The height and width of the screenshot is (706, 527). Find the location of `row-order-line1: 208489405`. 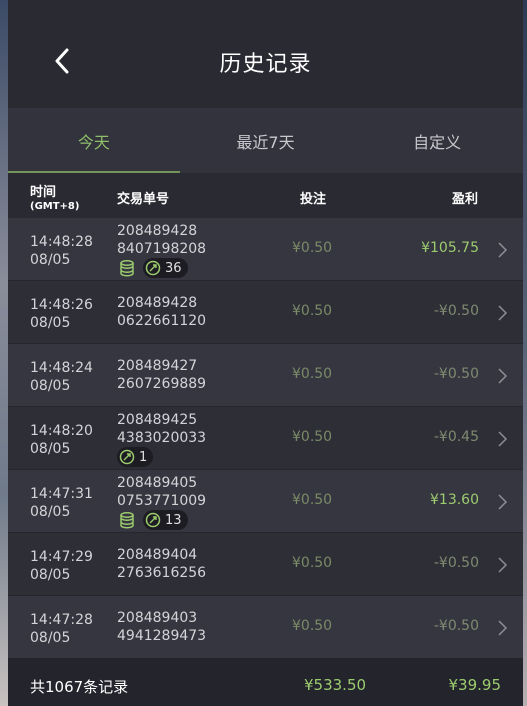

row-order-line1: 208489405 is located at coordinates (157, 483).